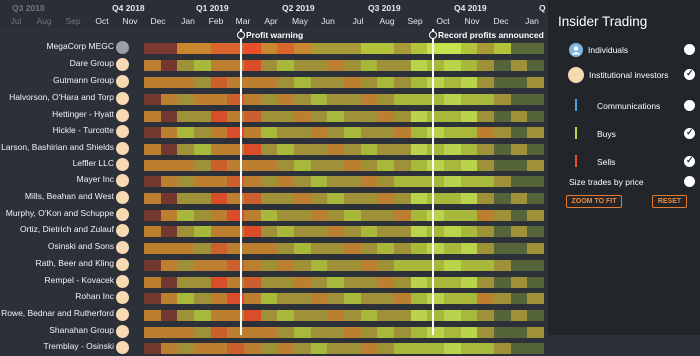  I want to click on toggle-label-communications: Communications, so click(629, 106).